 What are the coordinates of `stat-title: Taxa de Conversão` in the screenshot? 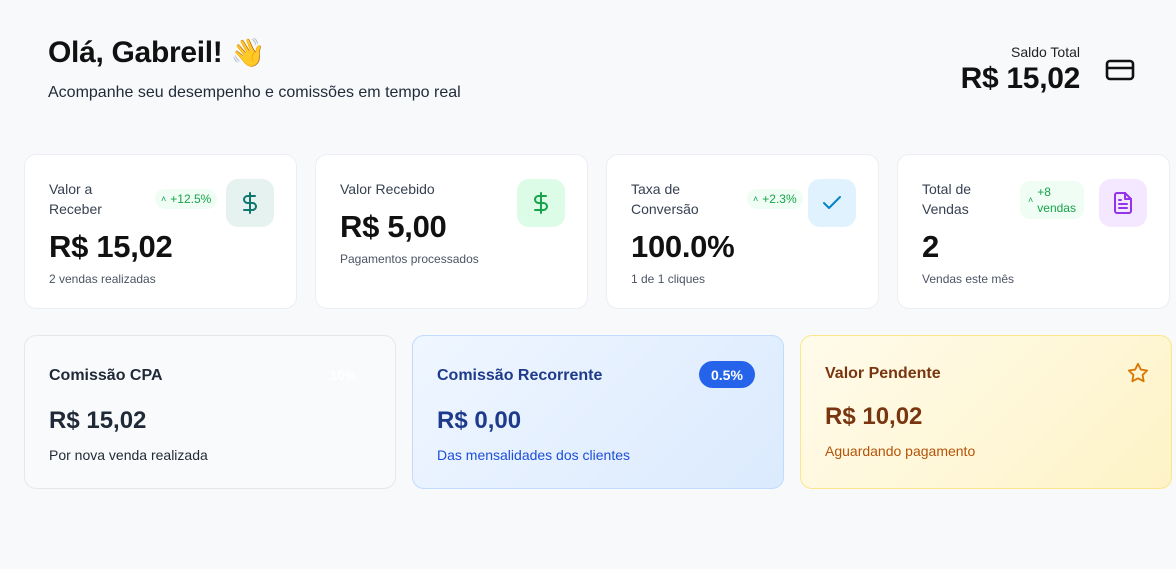 It's located at (665, 199).